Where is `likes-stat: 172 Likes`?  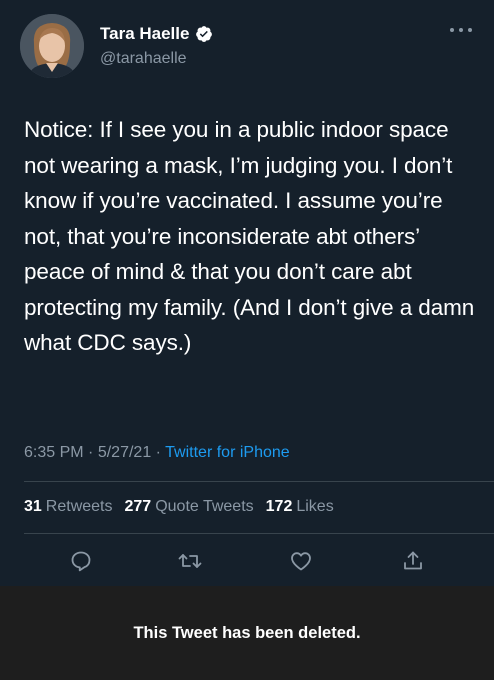
likes-stat: 172 Likes is located at coordinates (300, 507).